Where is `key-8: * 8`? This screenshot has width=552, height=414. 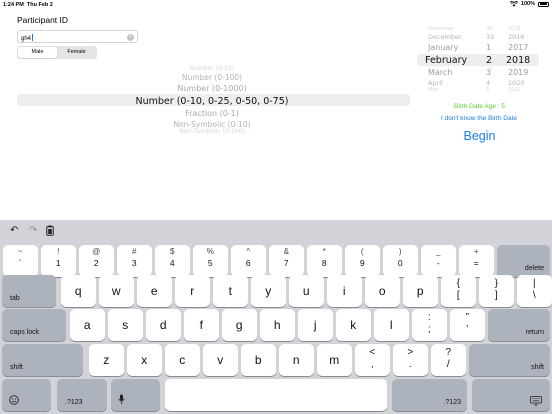 key-8: * 8 is located at coordinates (324, 261).